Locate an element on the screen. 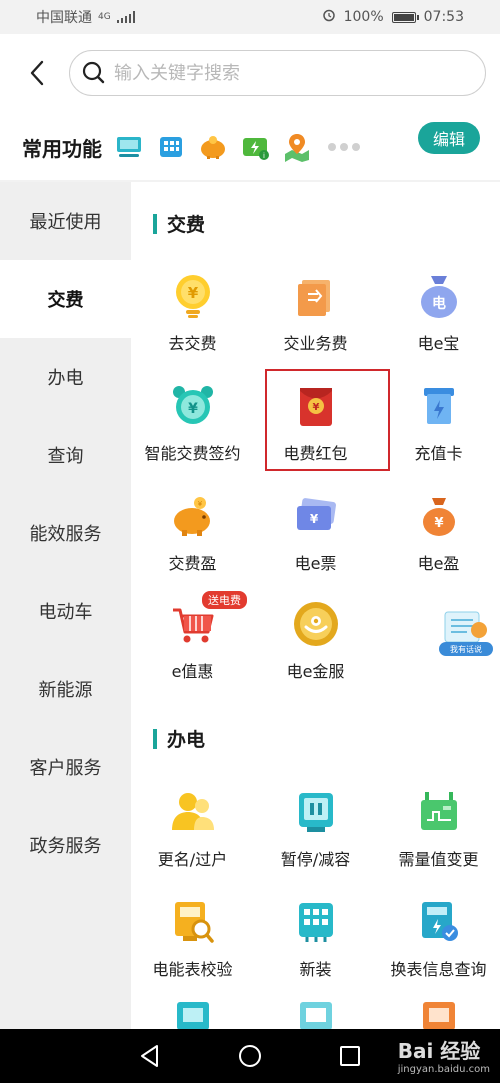  grid-item-smart-pay-contract: ¥ 智能交费签约 is located at coordinates (192, 422).